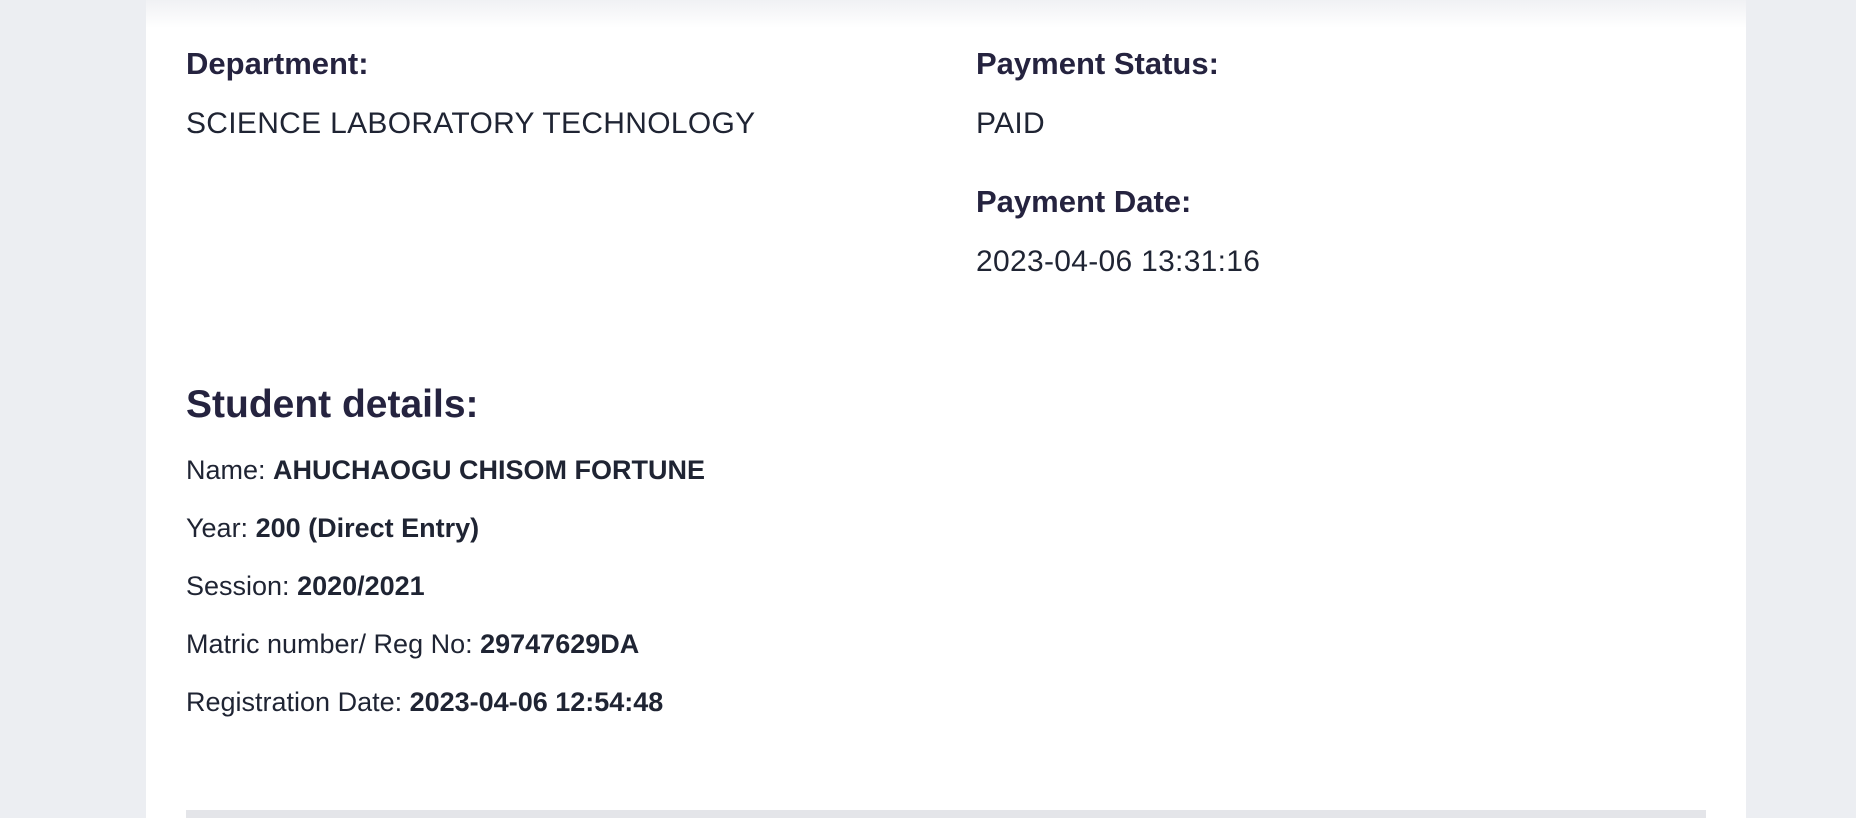  What do you see at coordinates (946, 14) in the screenshot?
I see `header-shadow` at bounding box center [946, 14].